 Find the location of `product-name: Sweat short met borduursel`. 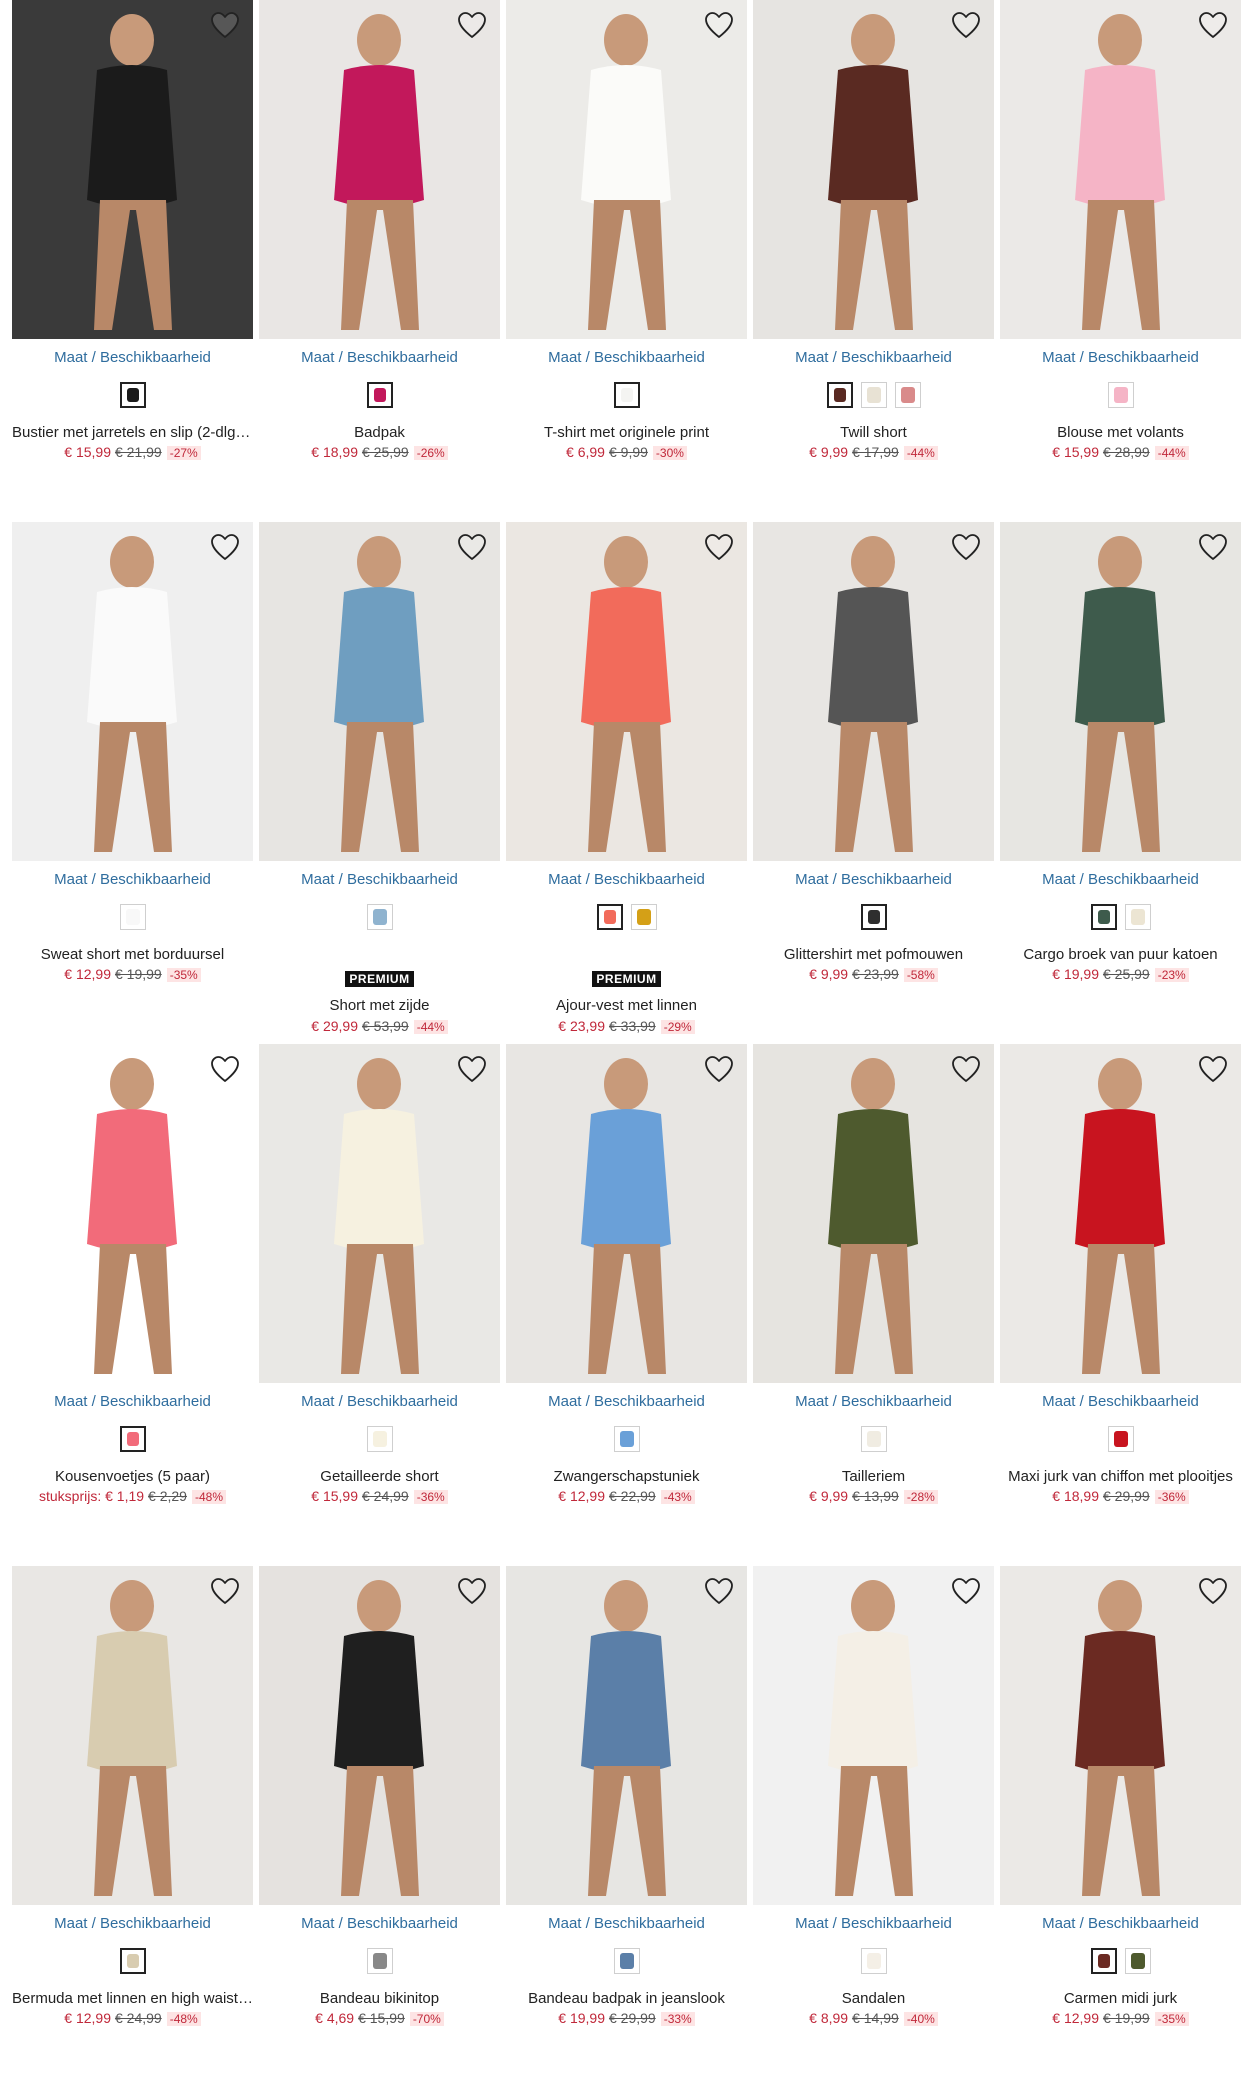

product-name: Sweat short met borduursel is located at coordinates (132, 954).